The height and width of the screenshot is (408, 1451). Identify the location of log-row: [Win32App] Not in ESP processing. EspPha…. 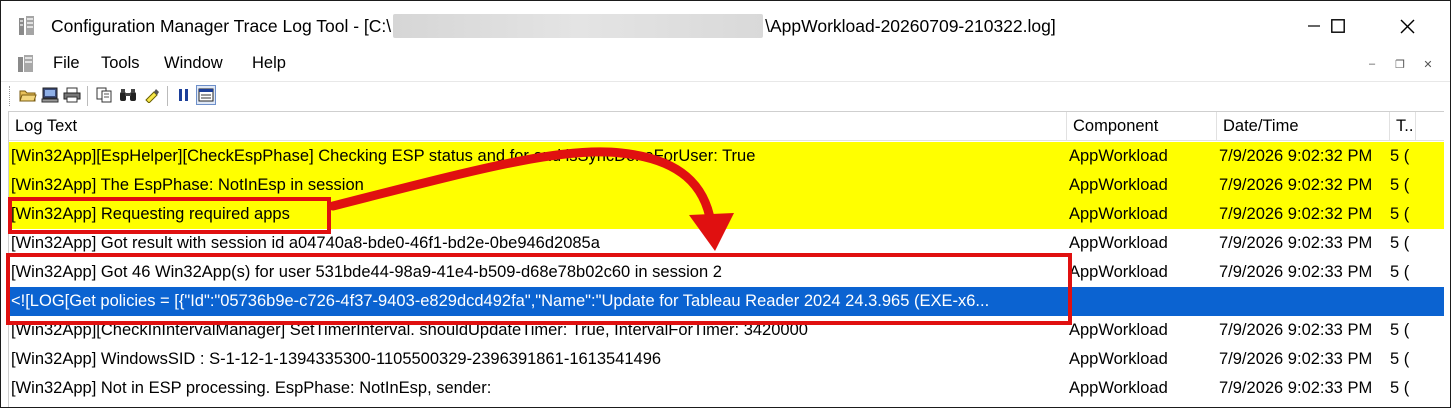
(726, 388).